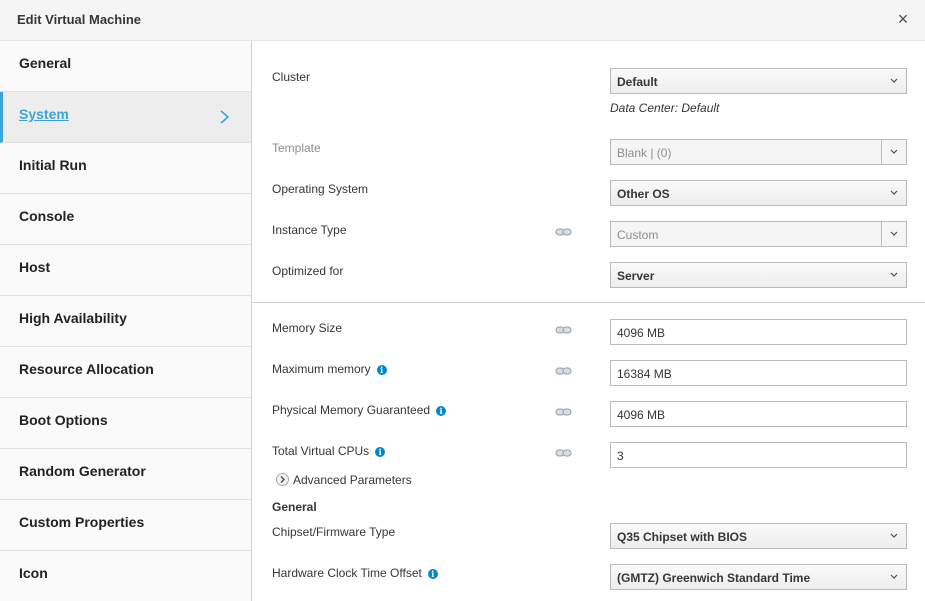  I want to click on instance-type-value: Custom, so click(638, 235).